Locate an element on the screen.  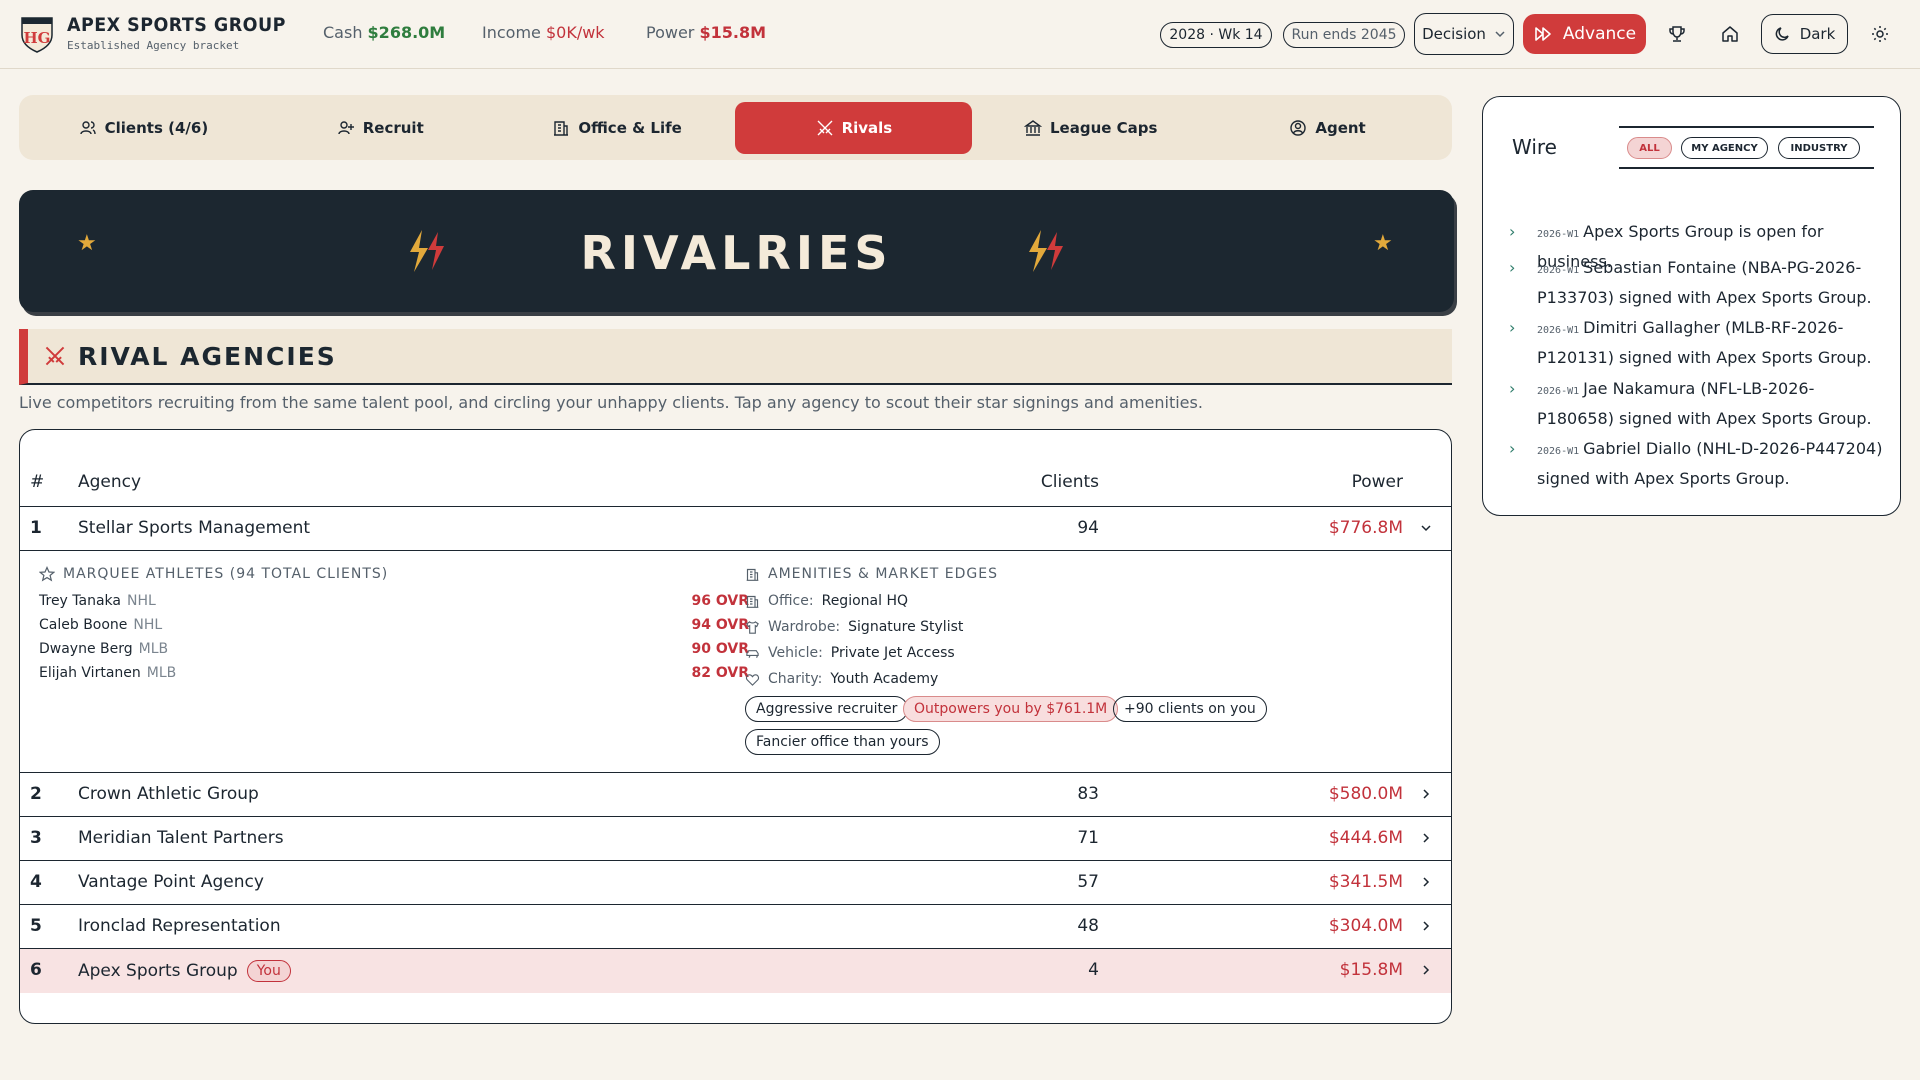
agency-logo: HG is located at coordinates (37, 35).